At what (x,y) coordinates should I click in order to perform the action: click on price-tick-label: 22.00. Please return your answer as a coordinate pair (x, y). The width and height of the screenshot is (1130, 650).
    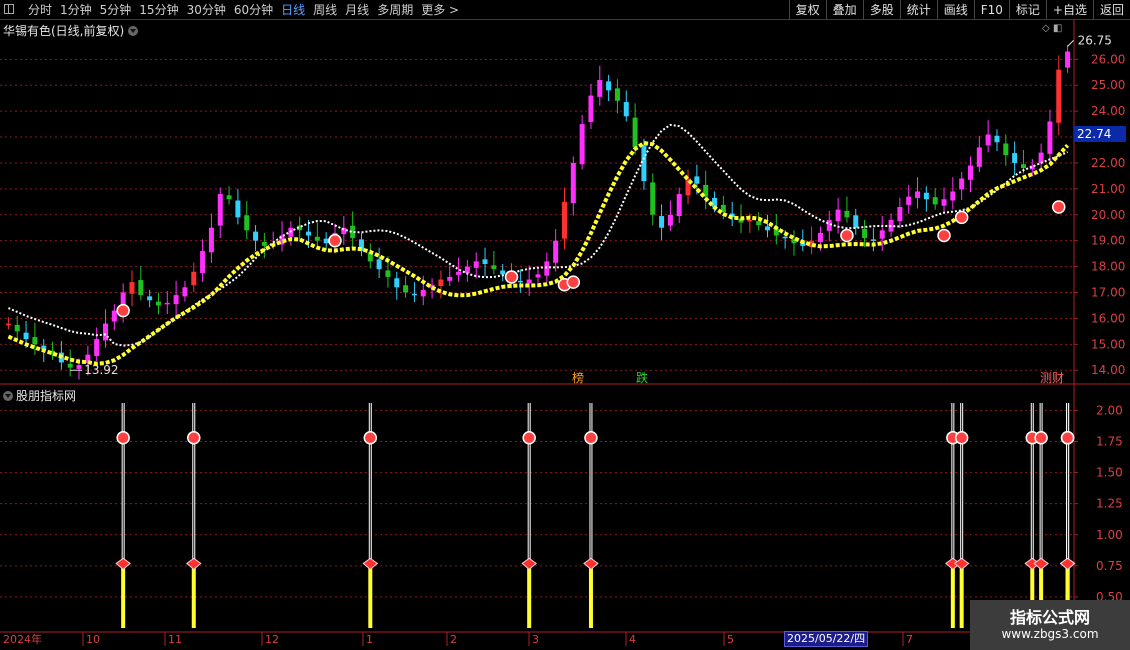
    Looking at the image, I should click on (1108, 163).